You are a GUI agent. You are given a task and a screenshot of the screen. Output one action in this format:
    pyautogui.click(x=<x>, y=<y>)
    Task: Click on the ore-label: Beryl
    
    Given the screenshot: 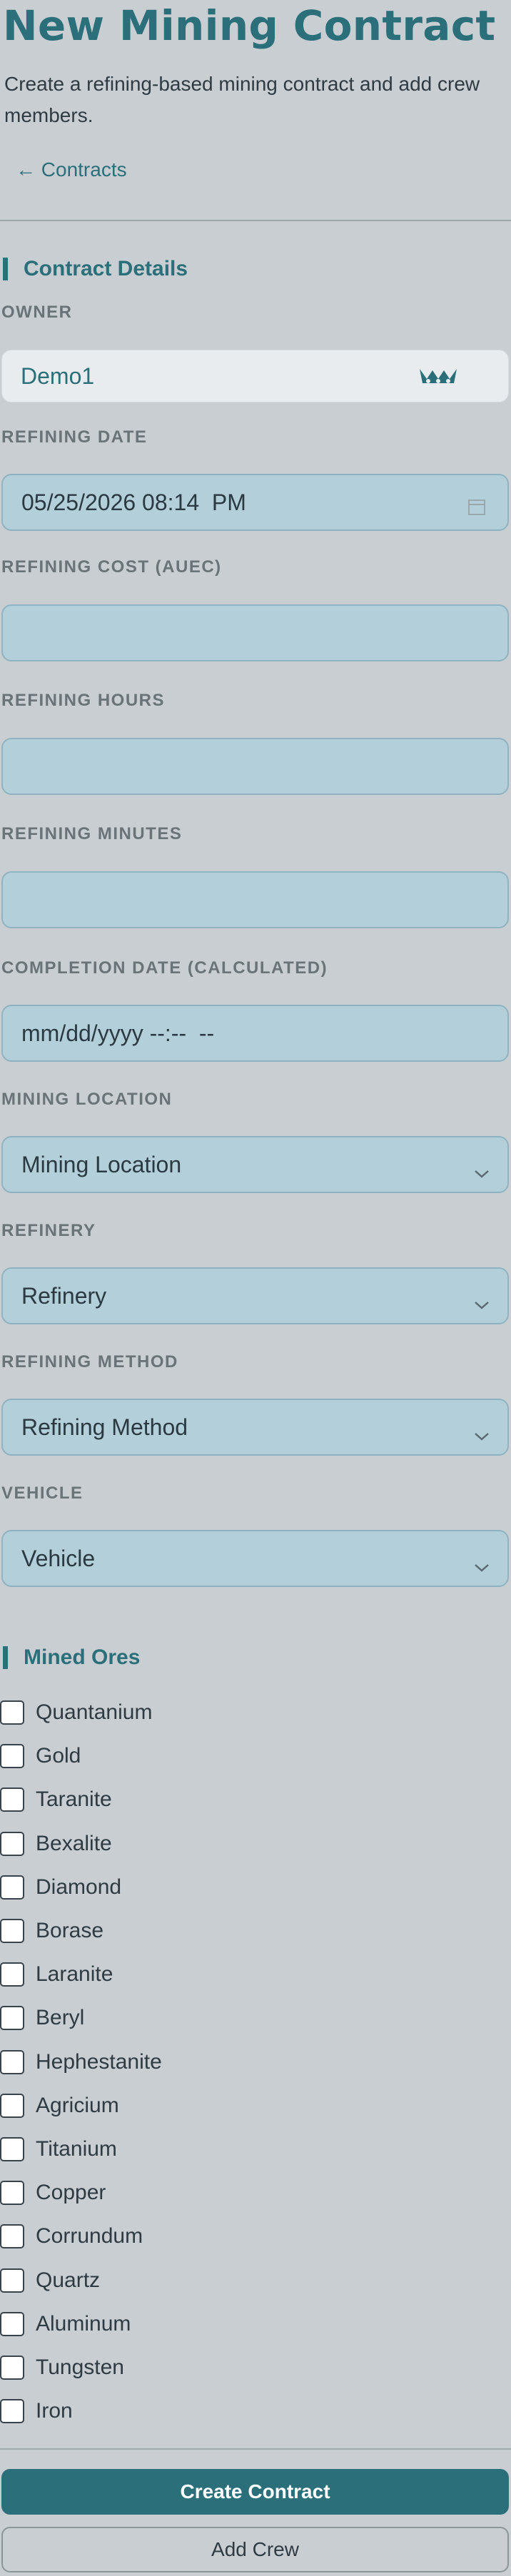 What is the action you would take?
    pyautogui.click(x=60, y=2017)
    